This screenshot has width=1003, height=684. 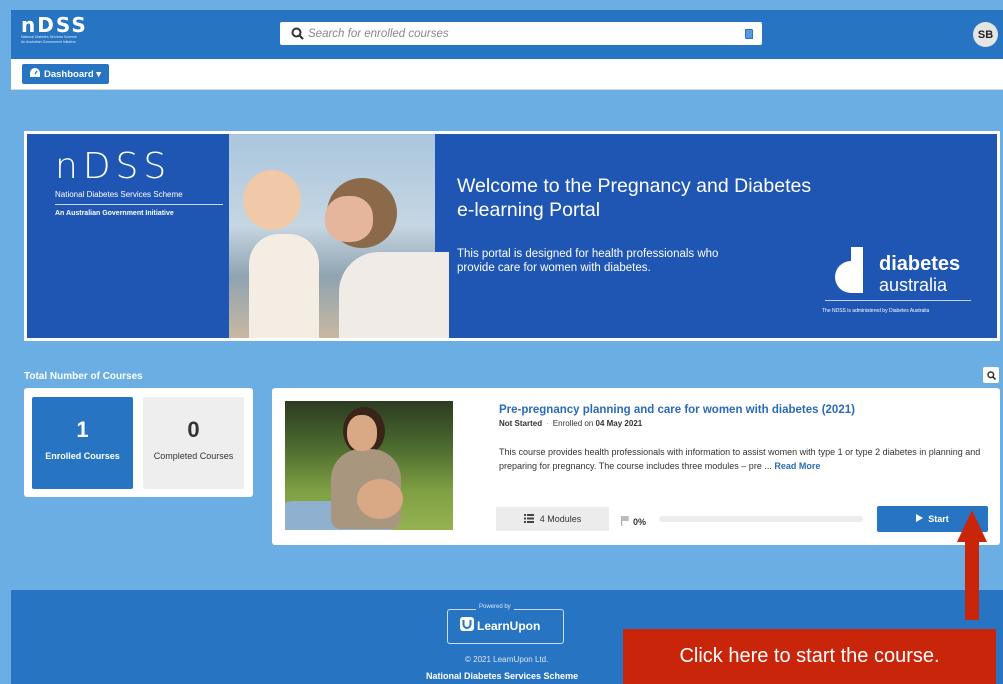 I want to click on progress-indicator: 0%, so click(x=633, y=522).